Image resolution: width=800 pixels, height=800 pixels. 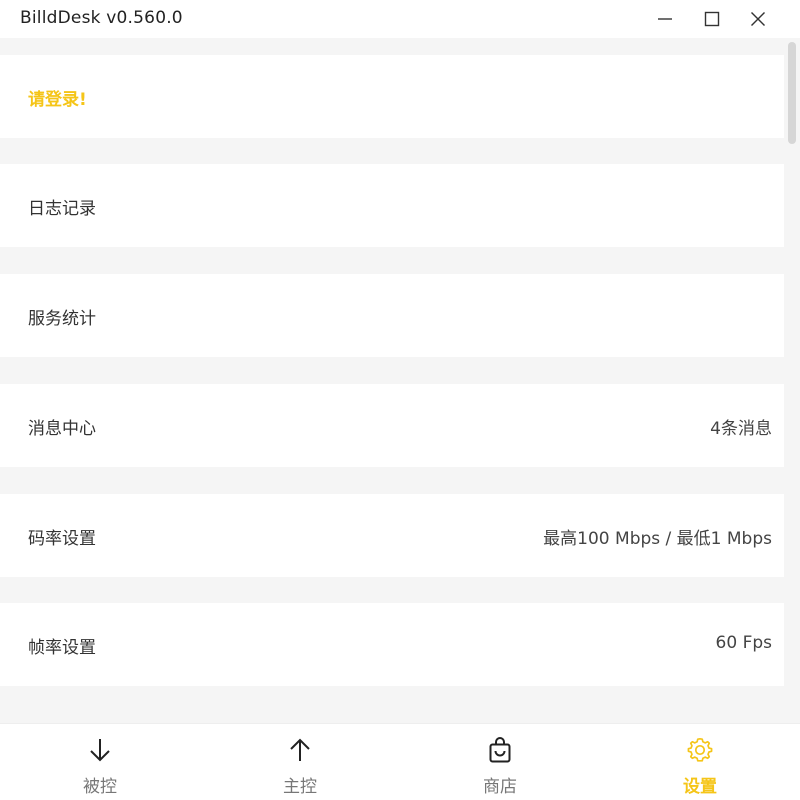 What do you see at coordinates (62, 539) in the screenshot?
I see `settings-item-label: 码率设置` at bounding box center [62, 539].